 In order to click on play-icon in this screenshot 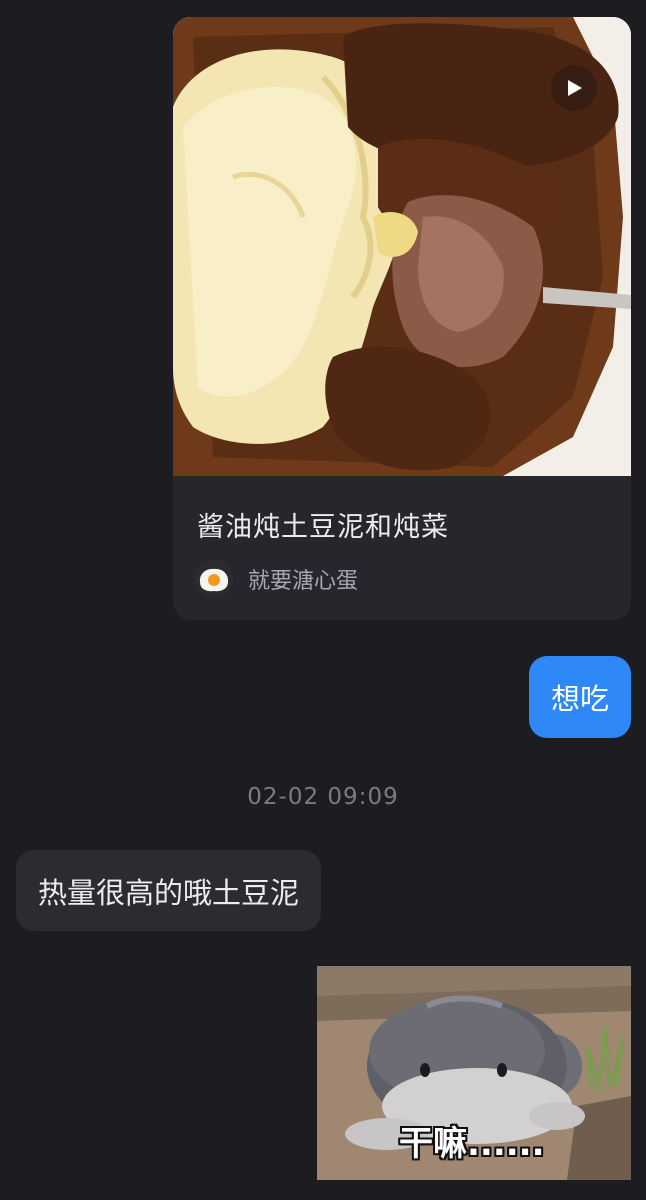, I will do `click(575, 88)`.